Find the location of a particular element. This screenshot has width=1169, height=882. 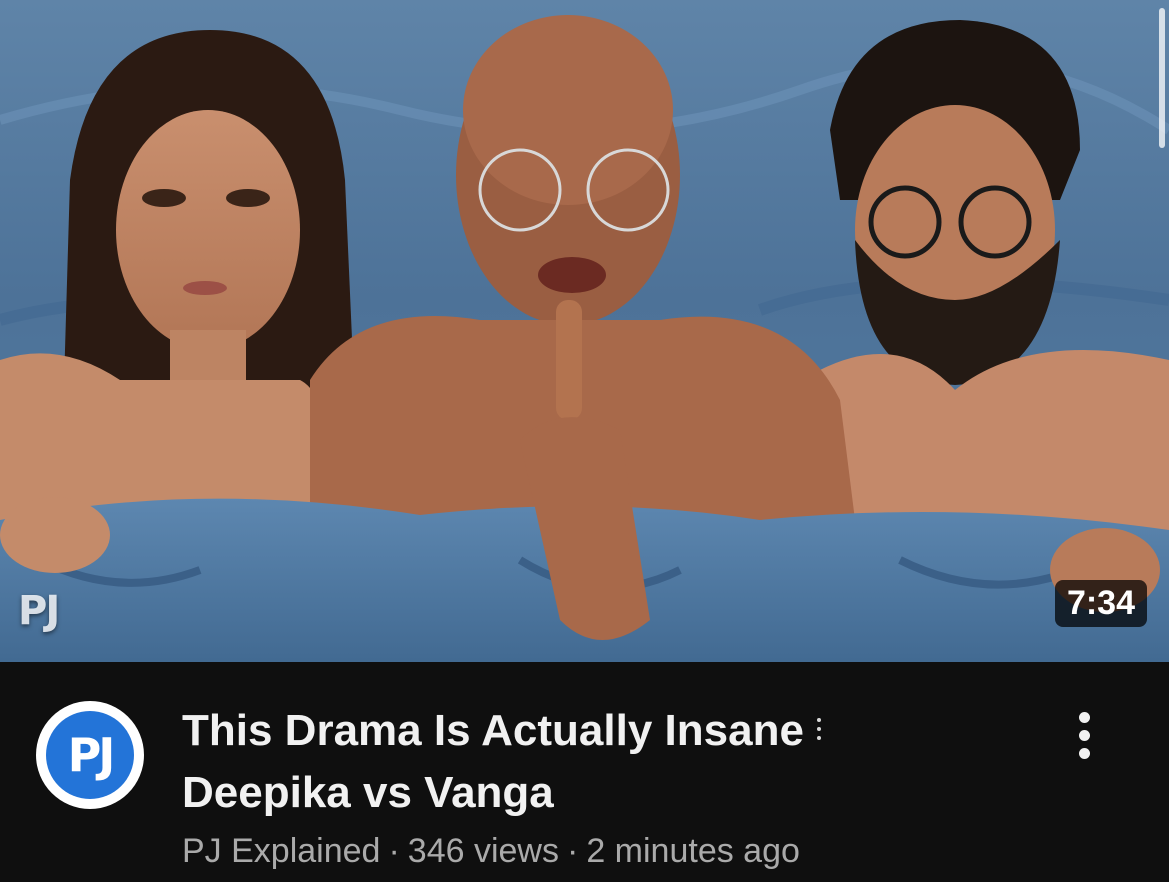

thumbnail-watermark: PJ is located at coordinates (39, 611).